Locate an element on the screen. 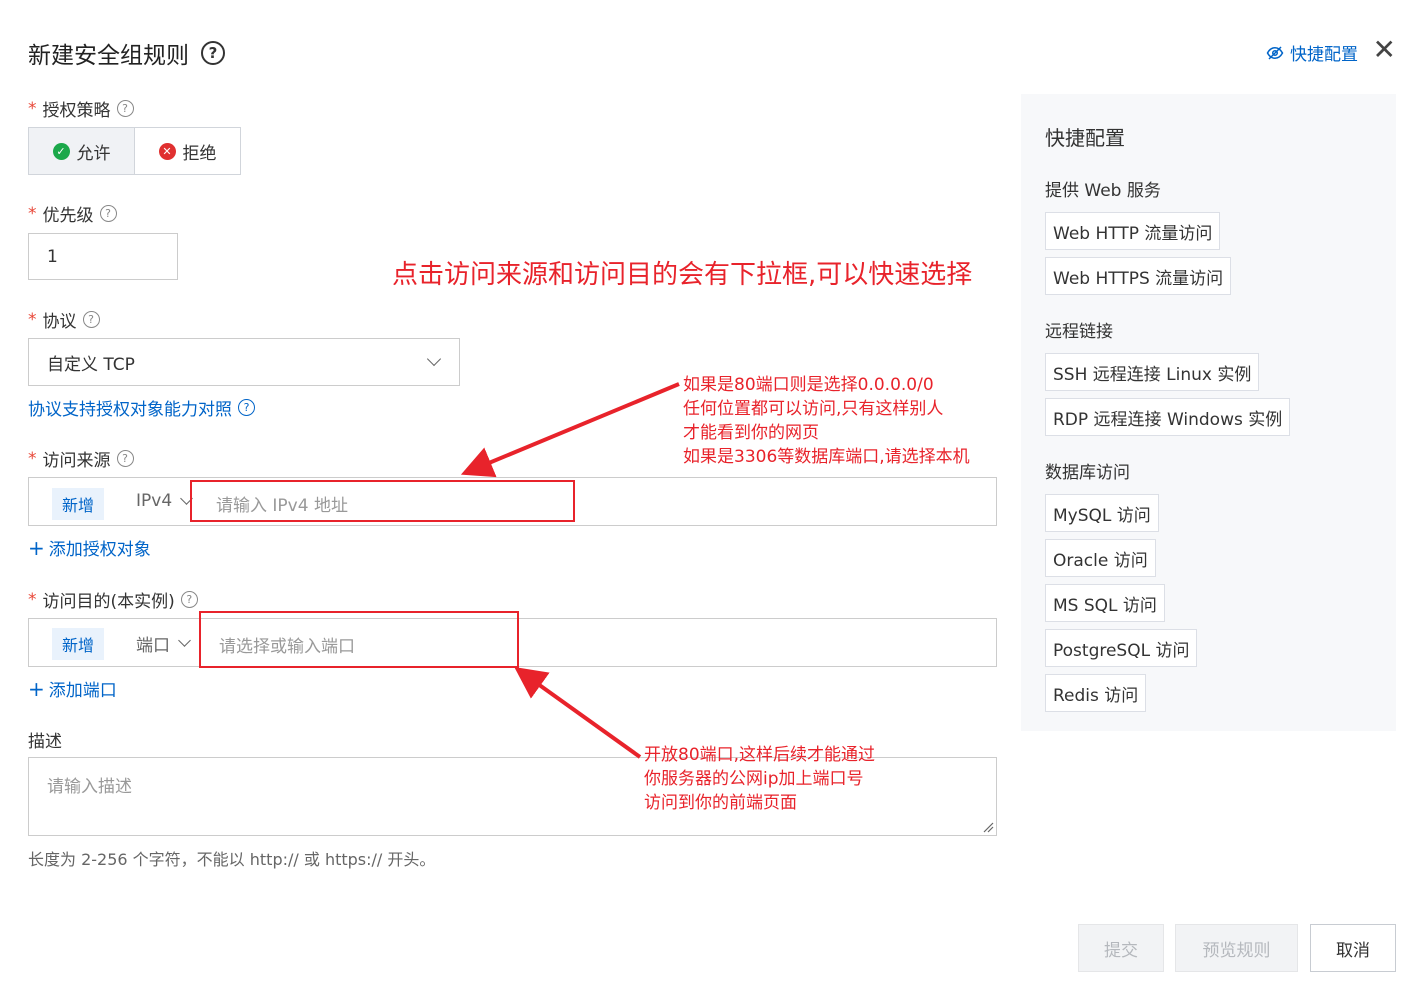 Image resolution: width=1418 pixels, height=998 pixels. arrow-to-destination is located at coordinates (578, 713).